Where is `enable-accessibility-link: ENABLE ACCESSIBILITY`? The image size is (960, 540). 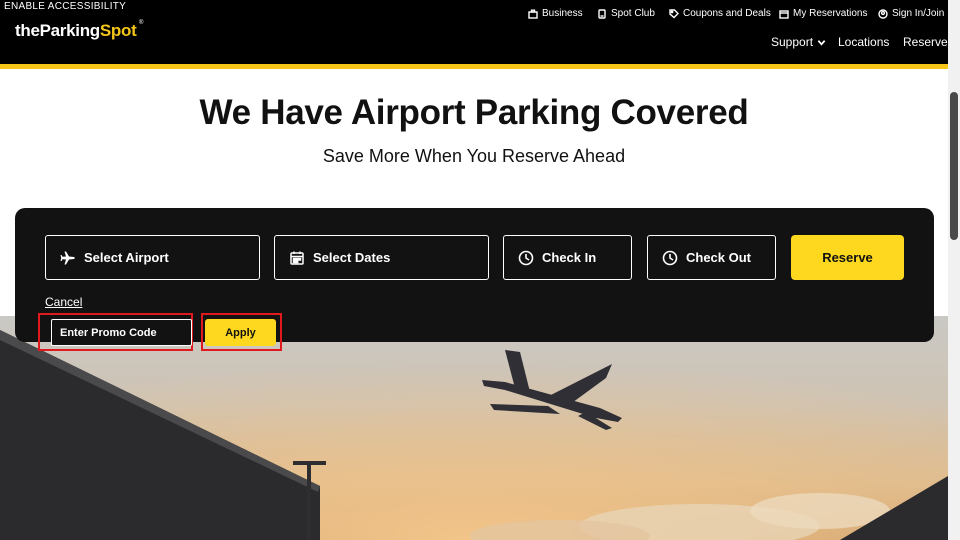 enable-accessibility-link: ENABLE ACCESSIBILITY is located at coordinates (65, 6).